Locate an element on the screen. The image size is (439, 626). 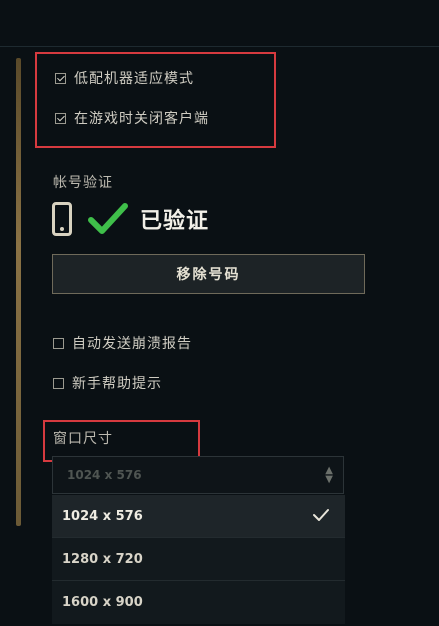
window-size-option-label: 1280 x 720 is located at coordinates (102, 559).